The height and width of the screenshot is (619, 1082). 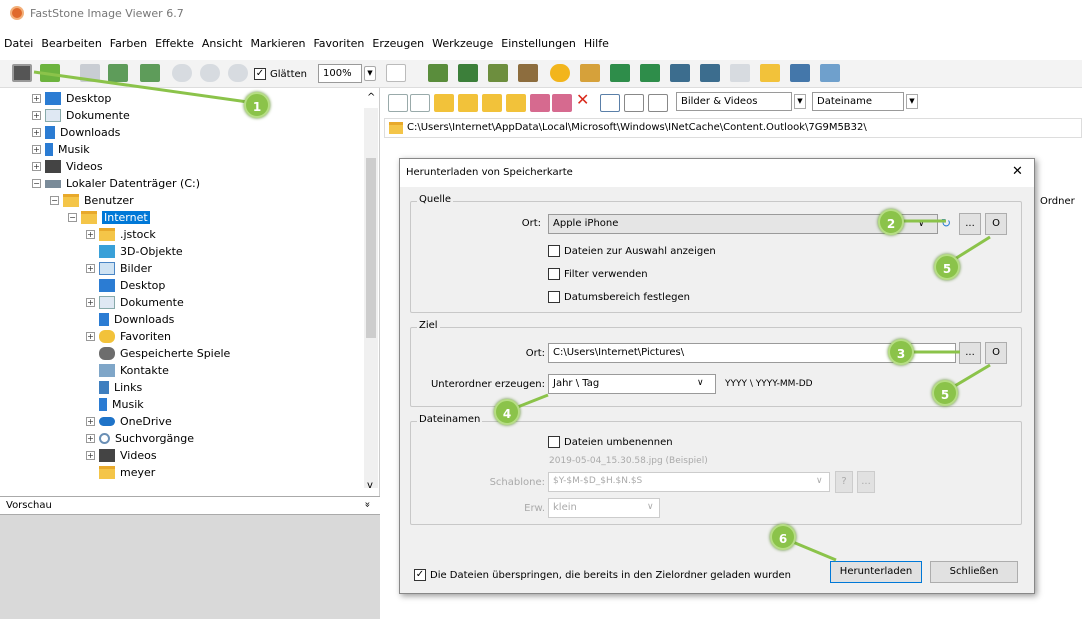 I want to click on tree-scrollbar, so click(x=371, y=298).